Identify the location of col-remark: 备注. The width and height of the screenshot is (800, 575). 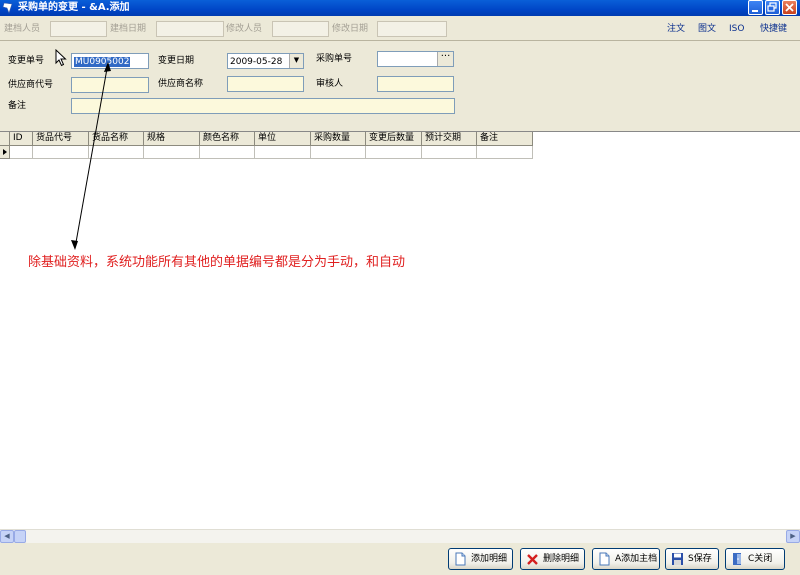
(505, 139).